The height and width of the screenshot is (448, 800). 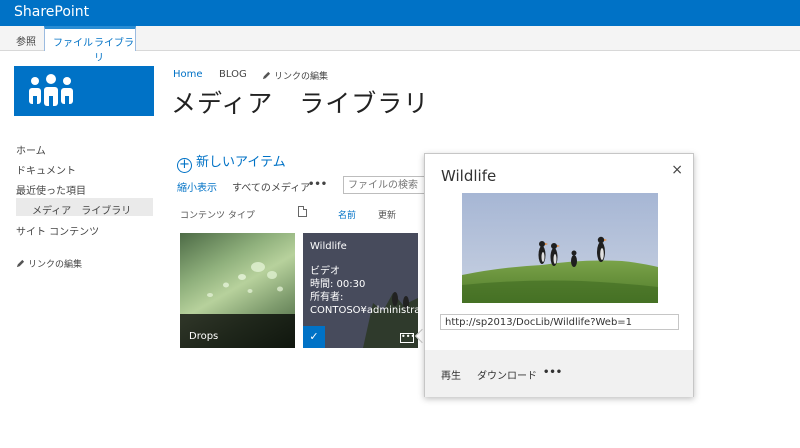 I want to click on view-all-media: すべてのメディア, so click(x=271, y=186).